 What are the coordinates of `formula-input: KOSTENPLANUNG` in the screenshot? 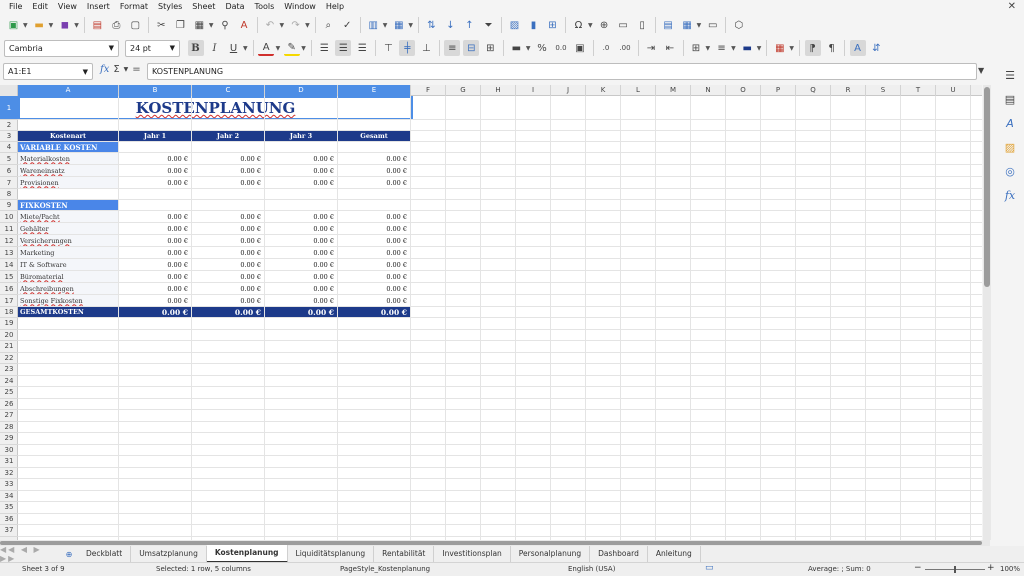 It's located at (562, 71).